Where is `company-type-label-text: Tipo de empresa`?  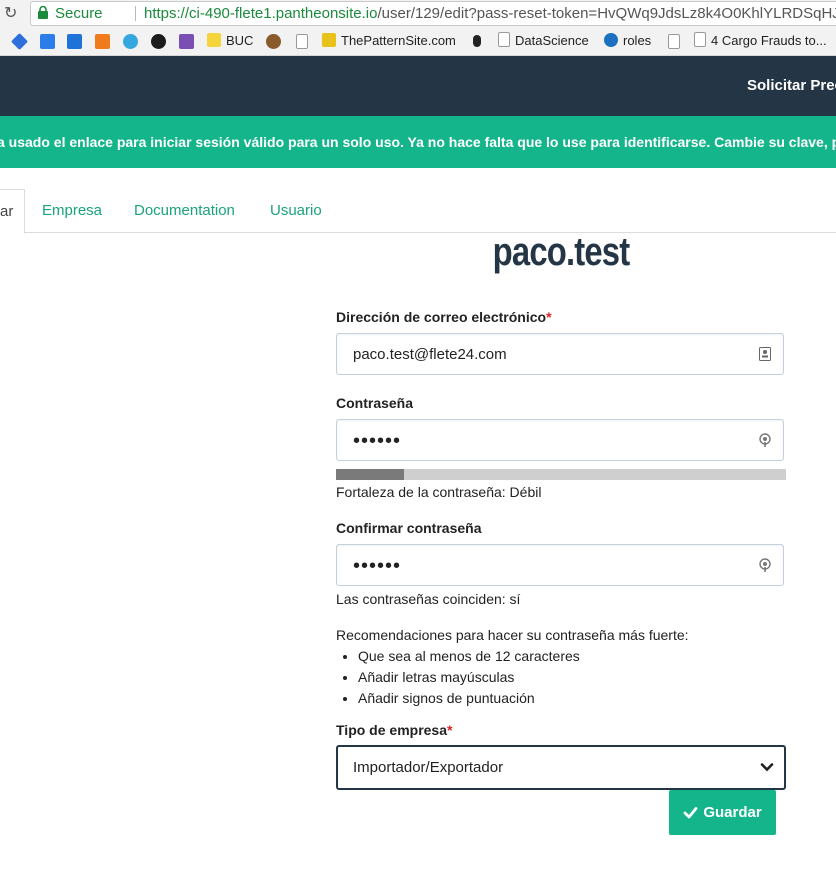 company-type-label-text: Tipo de empresa is located at coordinates (392, 730).